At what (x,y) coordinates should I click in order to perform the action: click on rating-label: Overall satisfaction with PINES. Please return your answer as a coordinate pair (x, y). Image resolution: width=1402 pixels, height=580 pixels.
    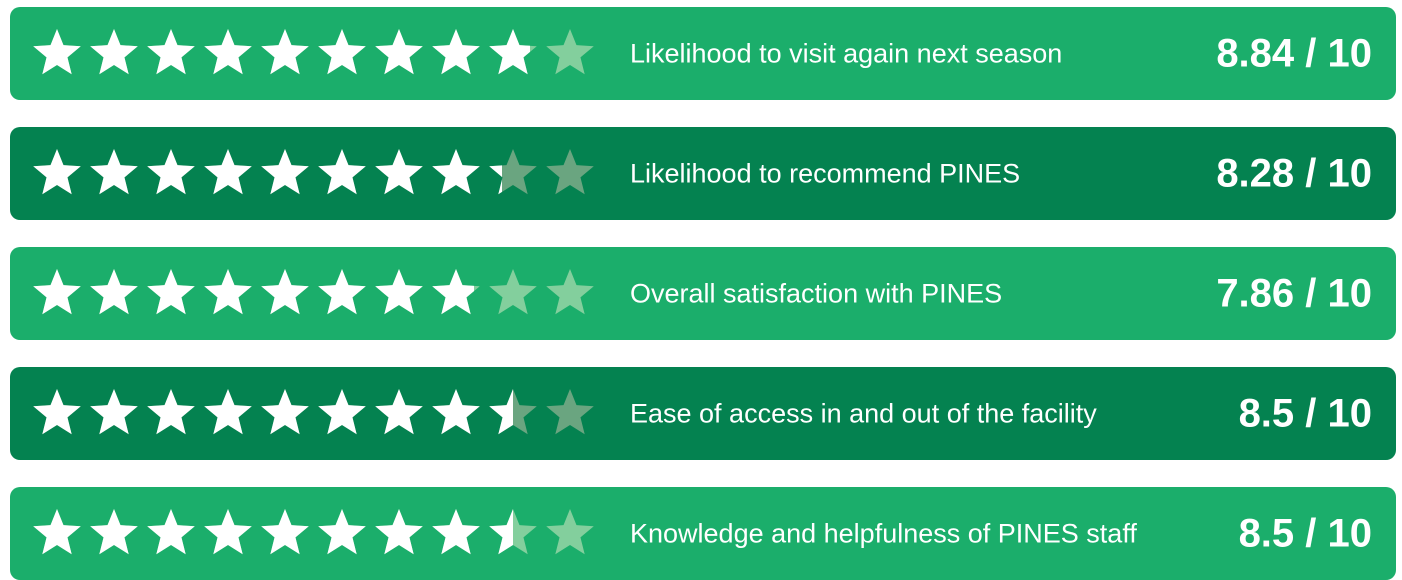
    Looking at the image, I should click on (816, 293).